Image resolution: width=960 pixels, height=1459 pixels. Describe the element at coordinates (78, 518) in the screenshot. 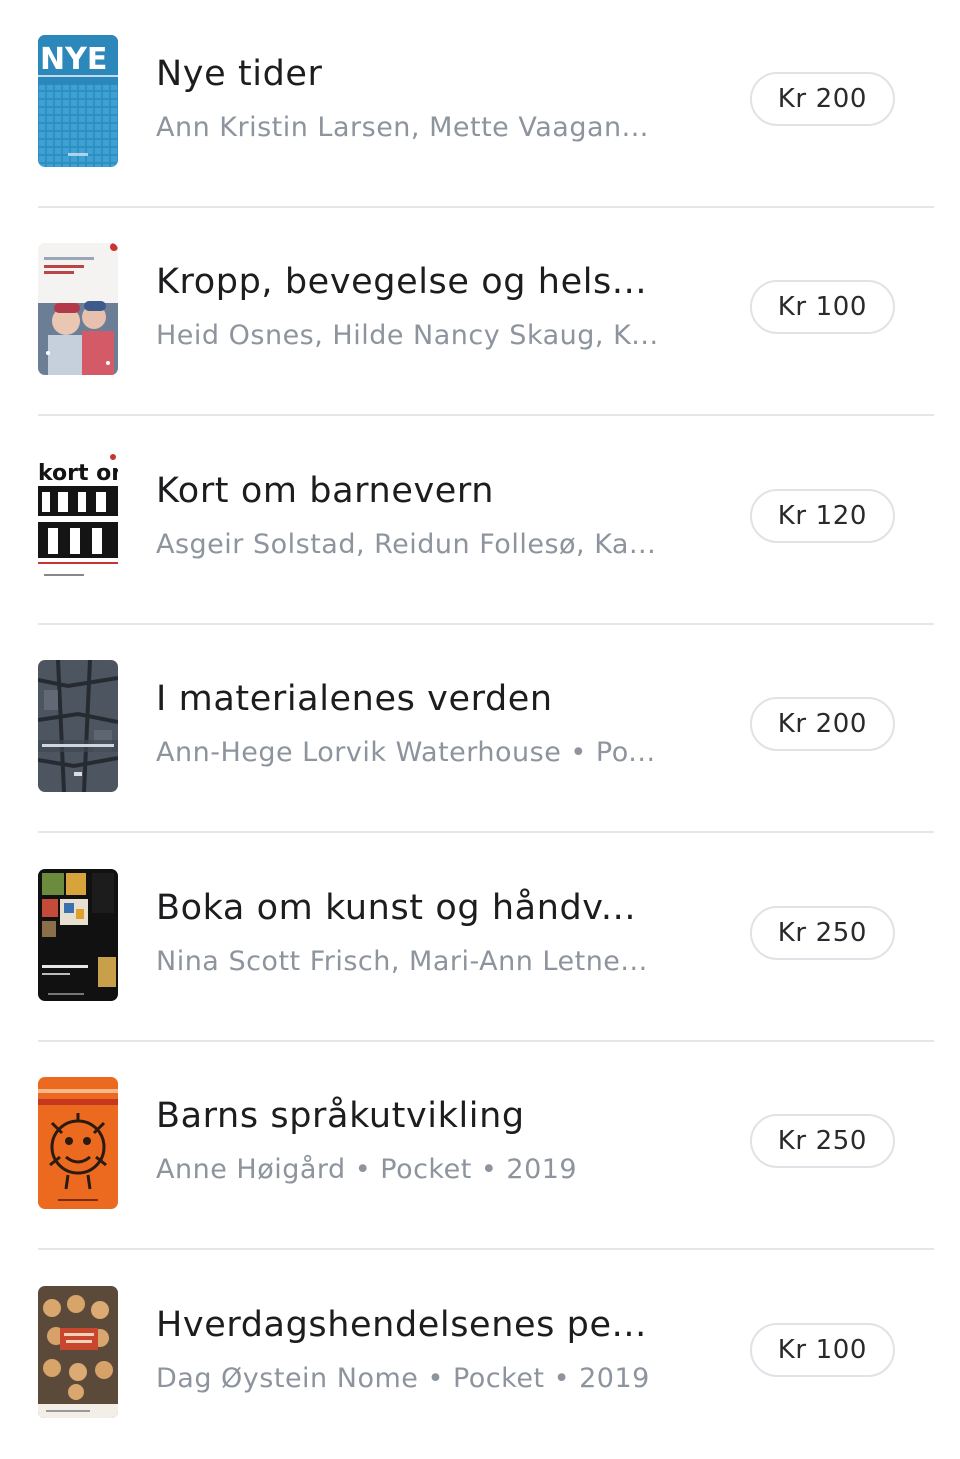

I see `book-cover: kort om` at that location.